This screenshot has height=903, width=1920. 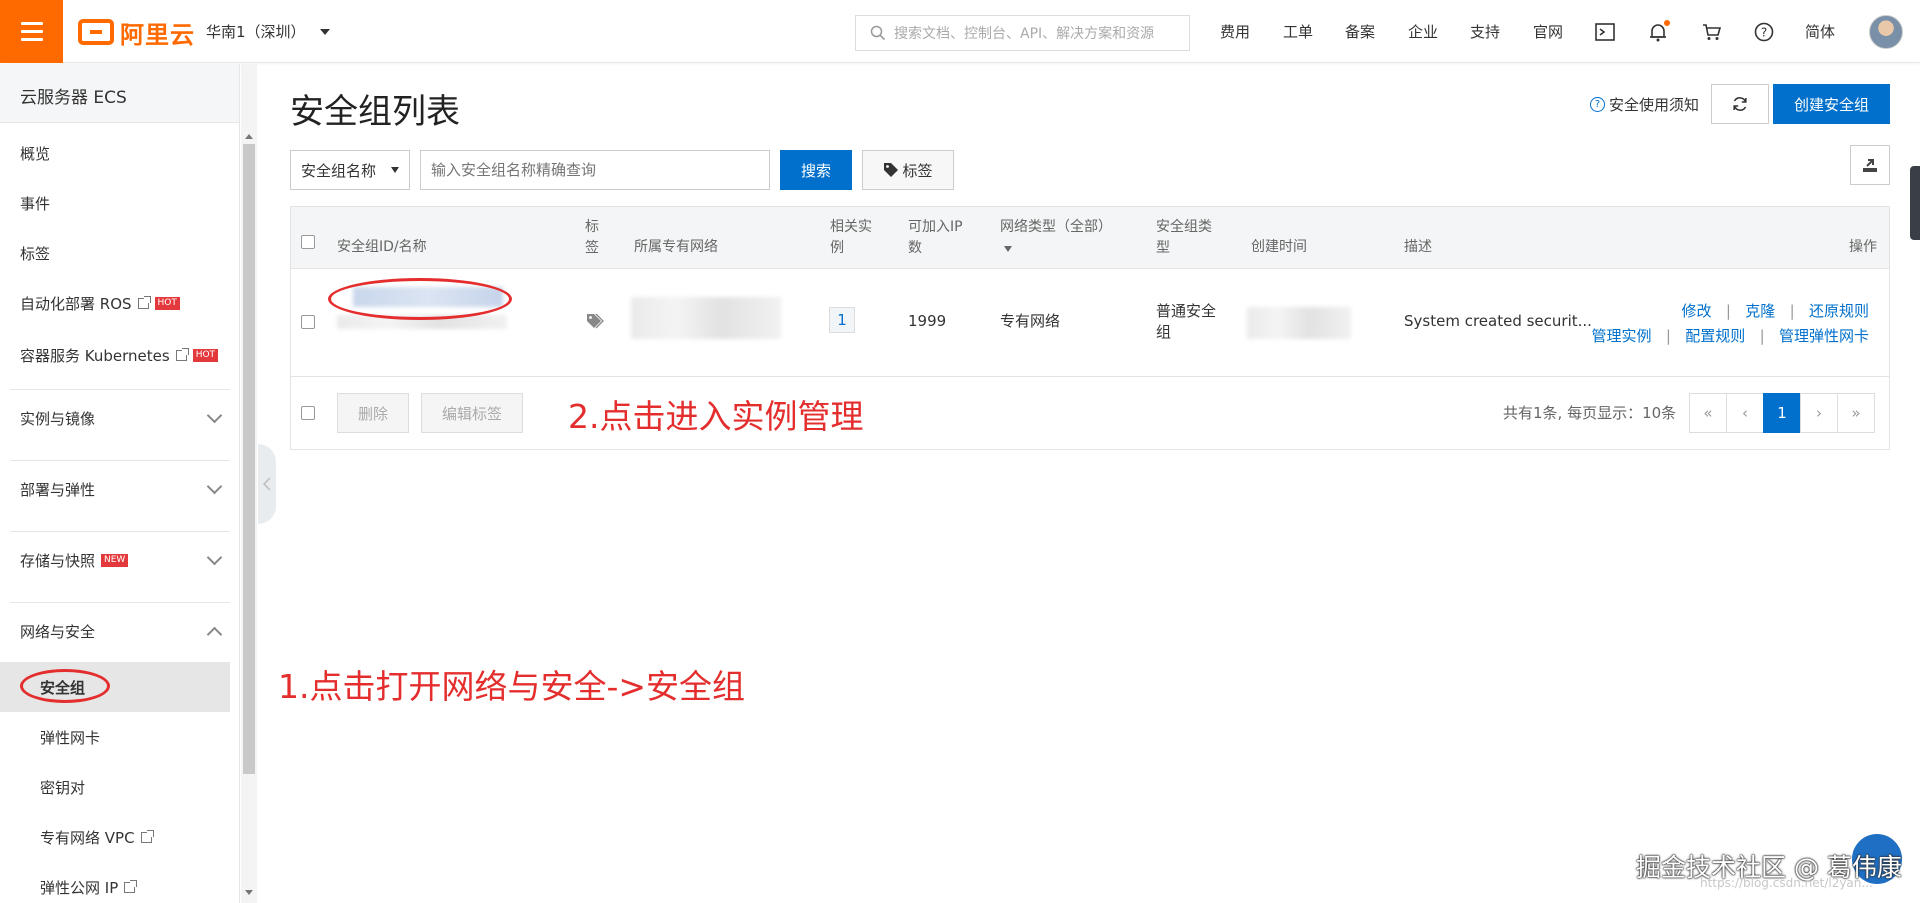 What do you see at coordinates (1730, 311) in the screenshot?
I see `row-actions-line-1: 修改 | 克隆 | 还原规则` at bounding box center [1730, 311].